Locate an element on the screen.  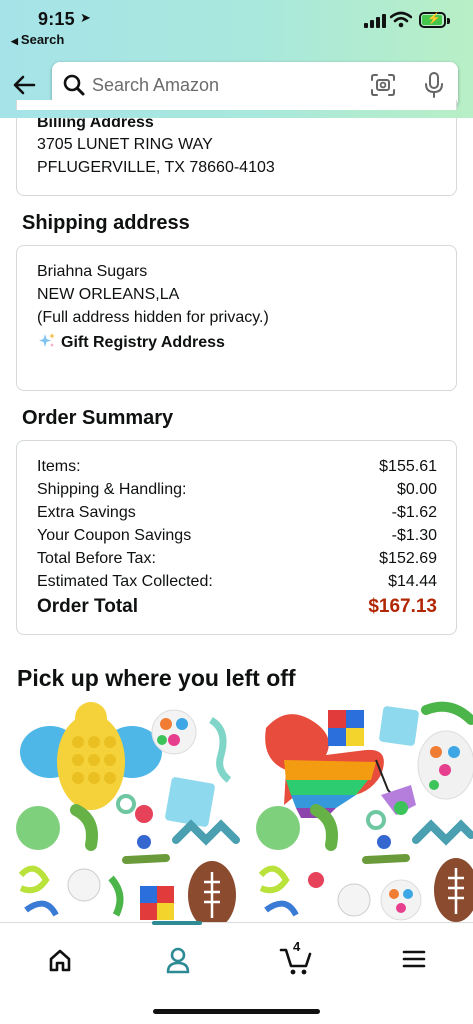
wifi-icon is located at coordinates (401, 19).